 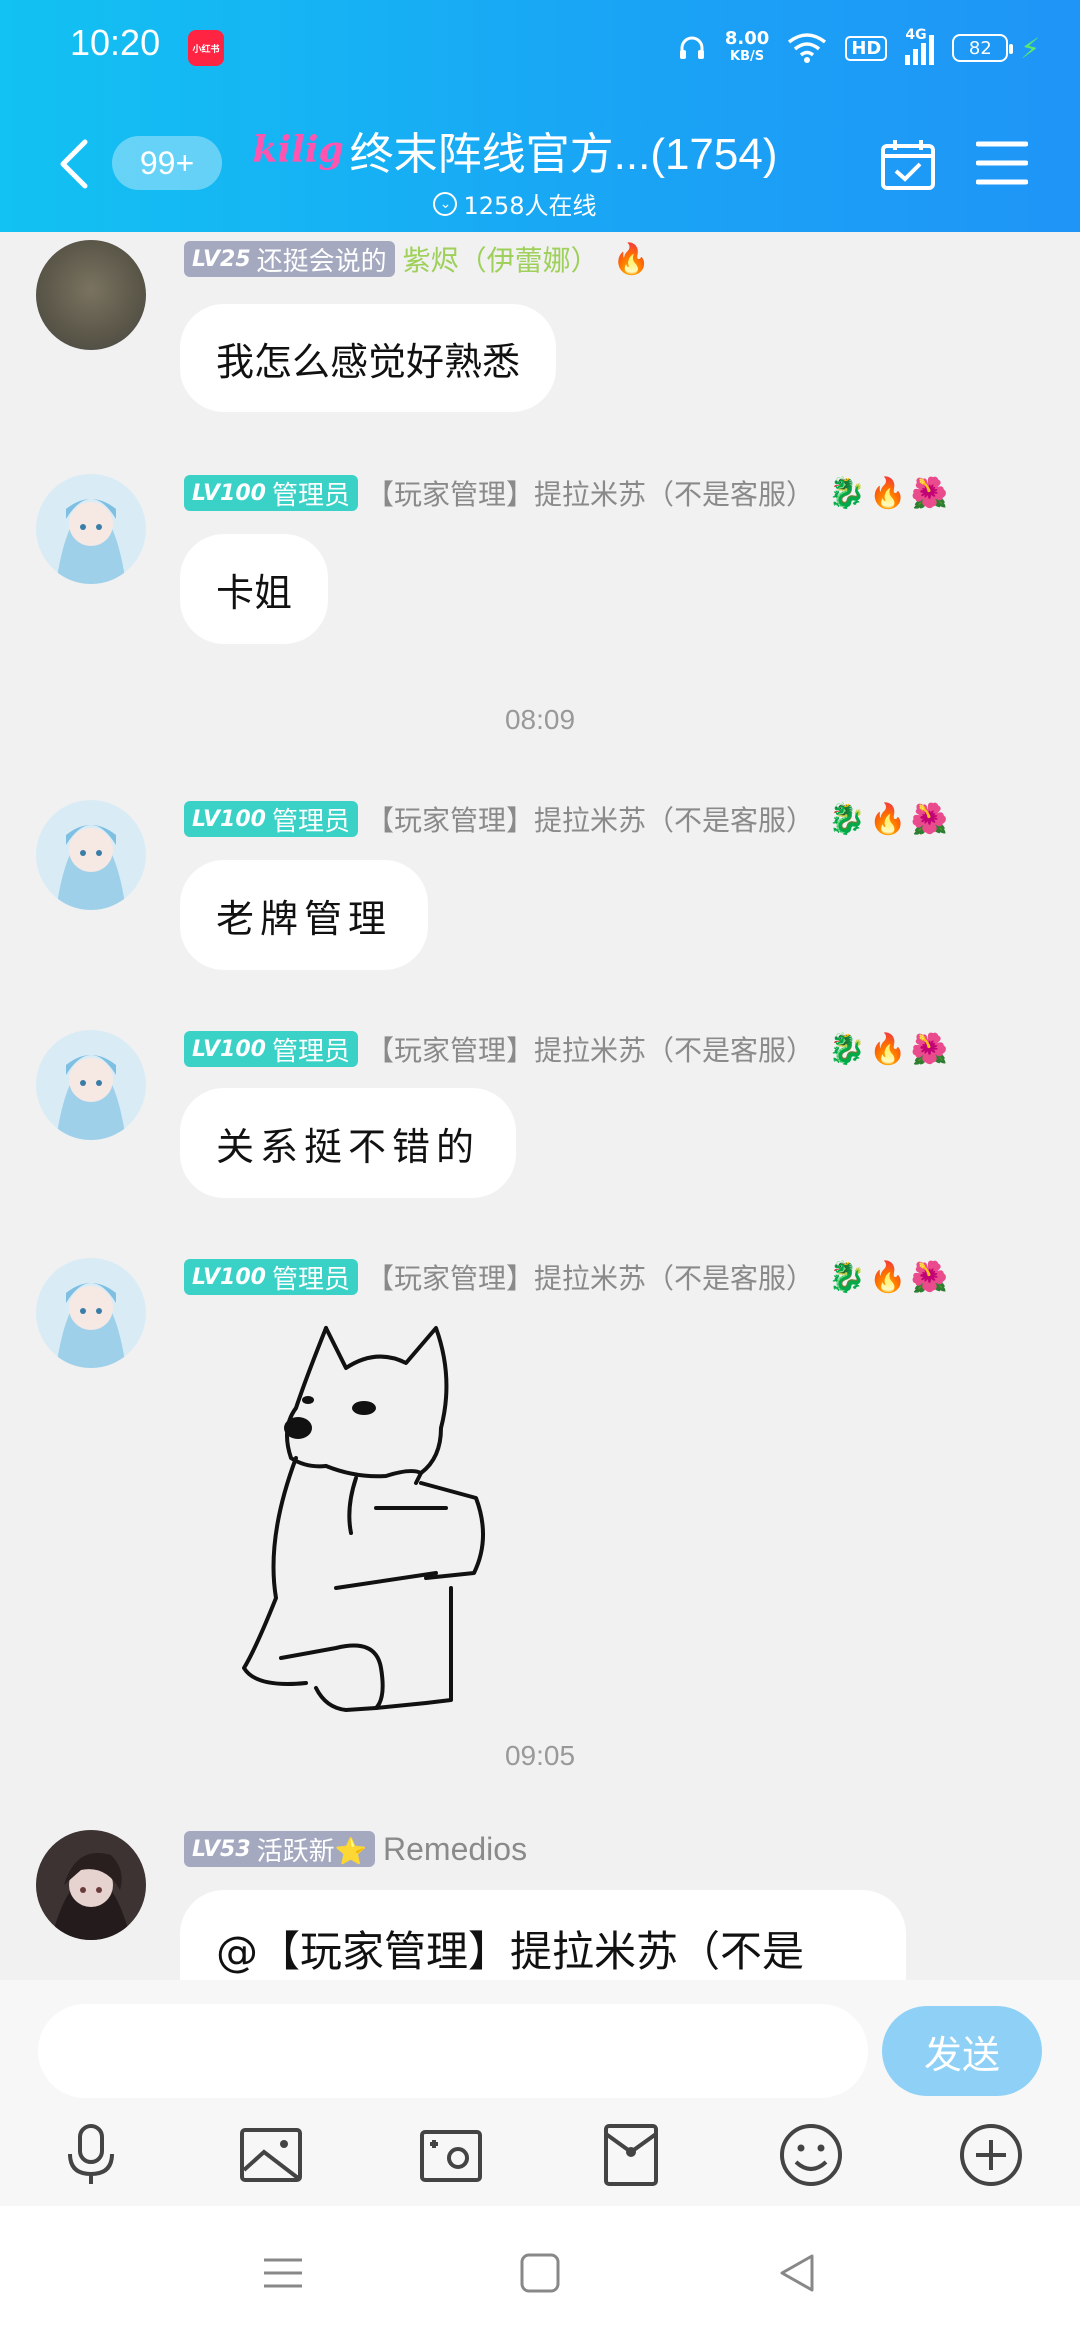 I want to click on status-time: 10:20, so click(x=115, y=42).